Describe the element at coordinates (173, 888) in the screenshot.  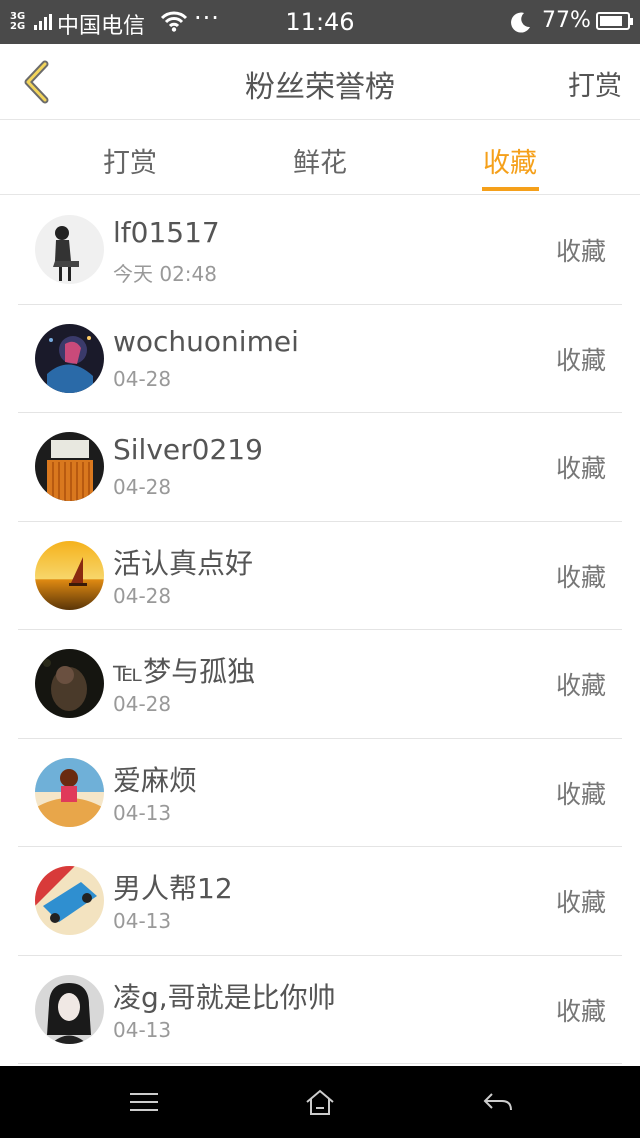
I see `user-name: 男人帮12` at that location.